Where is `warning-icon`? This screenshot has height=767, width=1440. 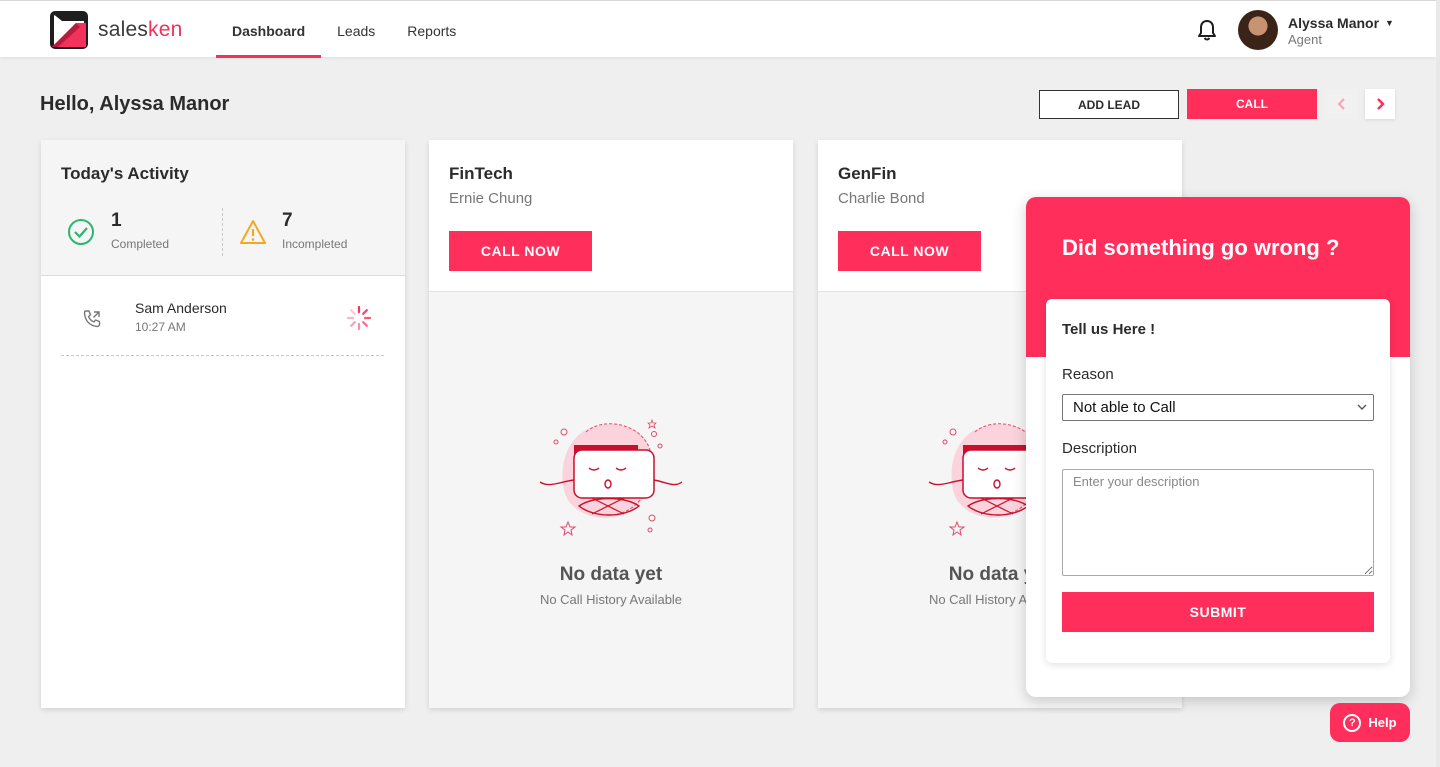 warning-icon is located at coordinates (253, 232).